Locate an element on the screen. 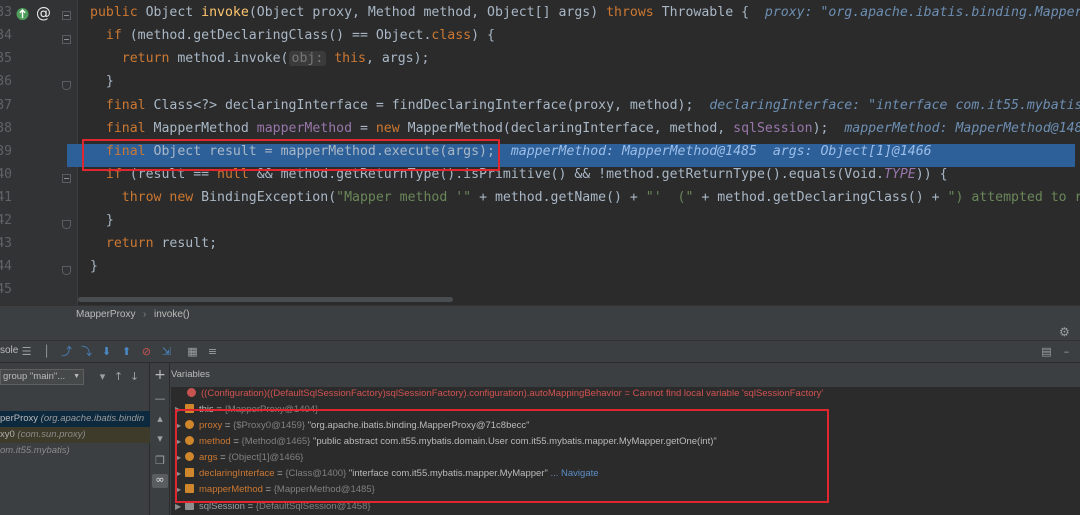 Image resolution: width=1080 pixels, height=515 pixels. step-over-icon: ⤵ is located at coordinates (86, 351).